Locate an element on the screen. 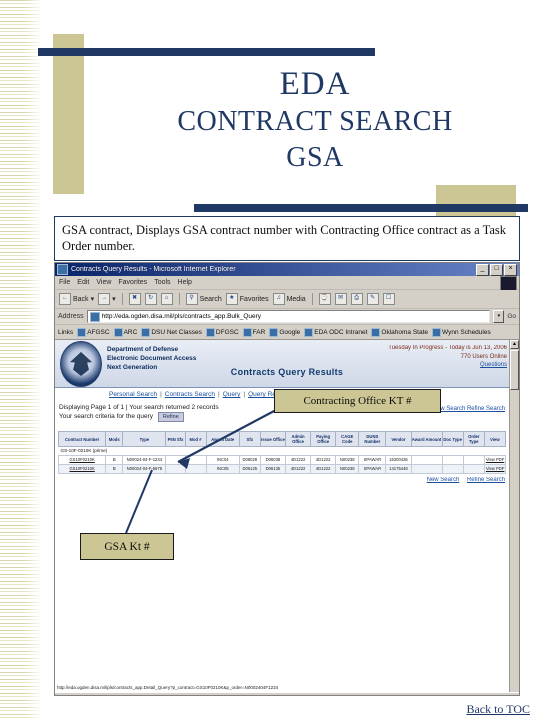  ie-window-icon is located at coordinates (62, 269).